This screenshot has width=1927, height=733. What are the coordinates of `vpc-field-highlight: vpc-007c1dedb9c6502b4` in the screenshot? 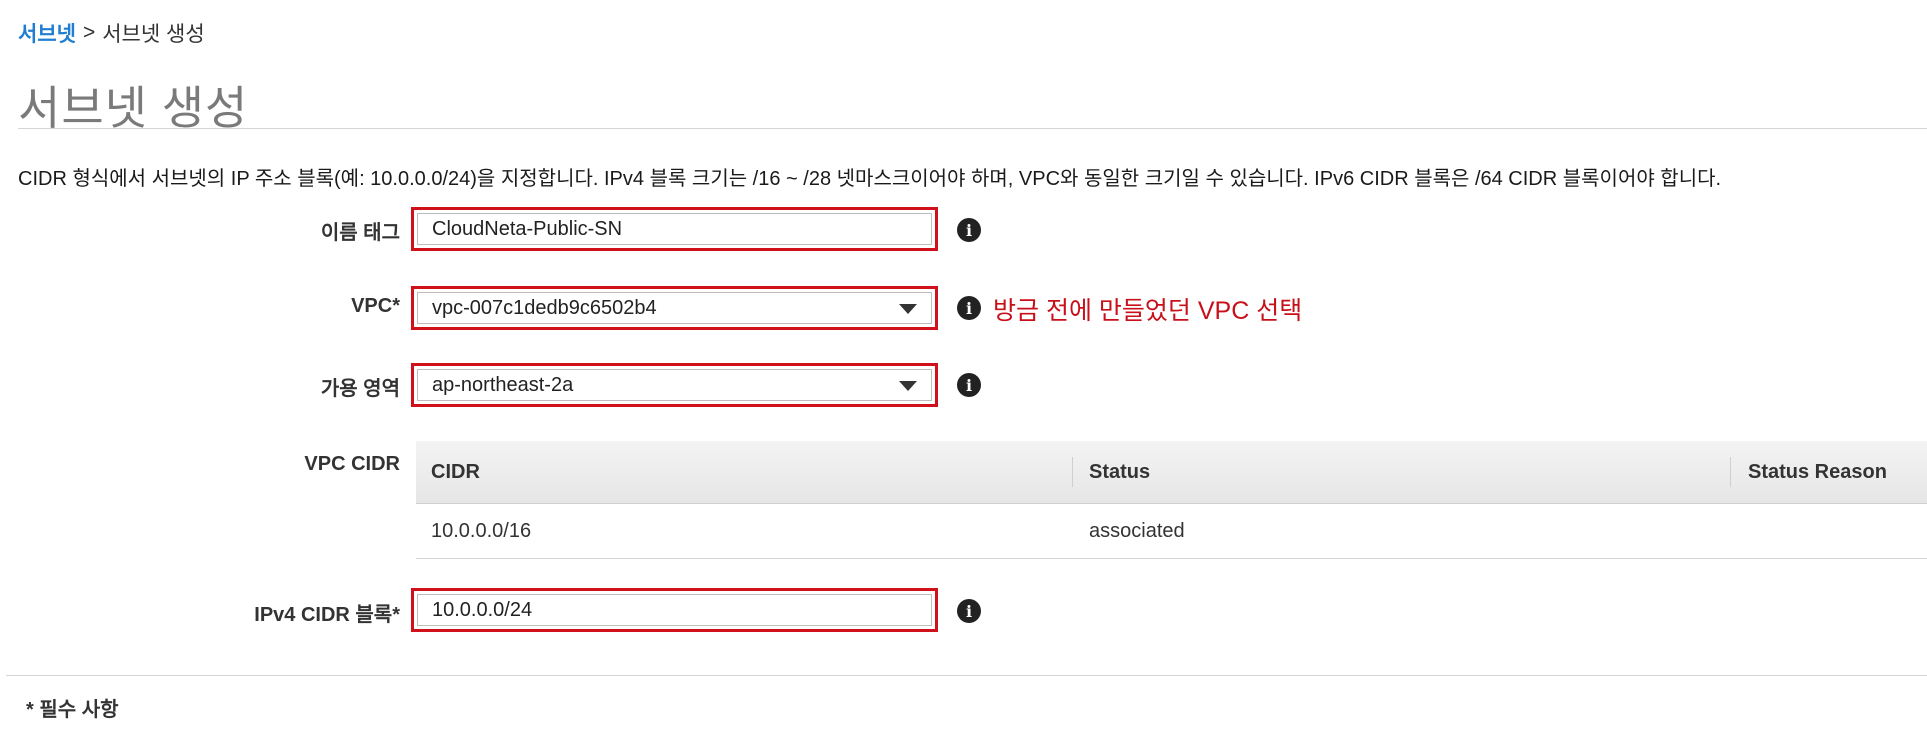 It's located at (674, 308).